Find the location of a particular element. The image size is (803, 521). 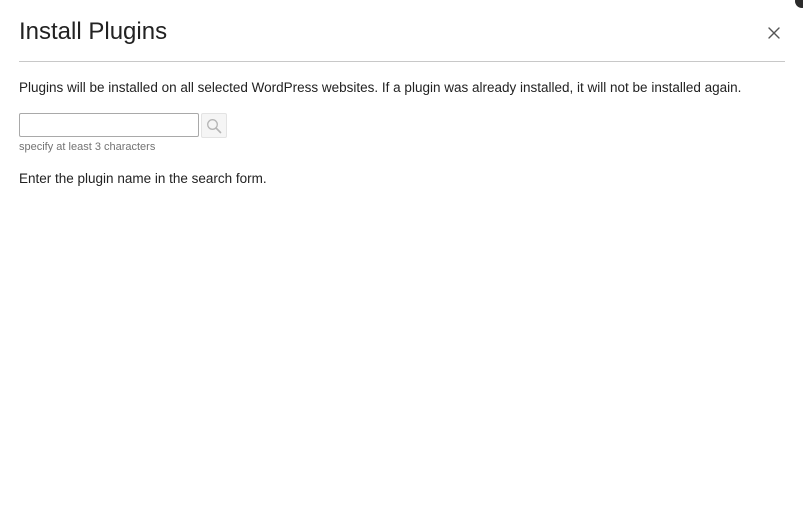

search-icon is located at coordinates (214, 125).